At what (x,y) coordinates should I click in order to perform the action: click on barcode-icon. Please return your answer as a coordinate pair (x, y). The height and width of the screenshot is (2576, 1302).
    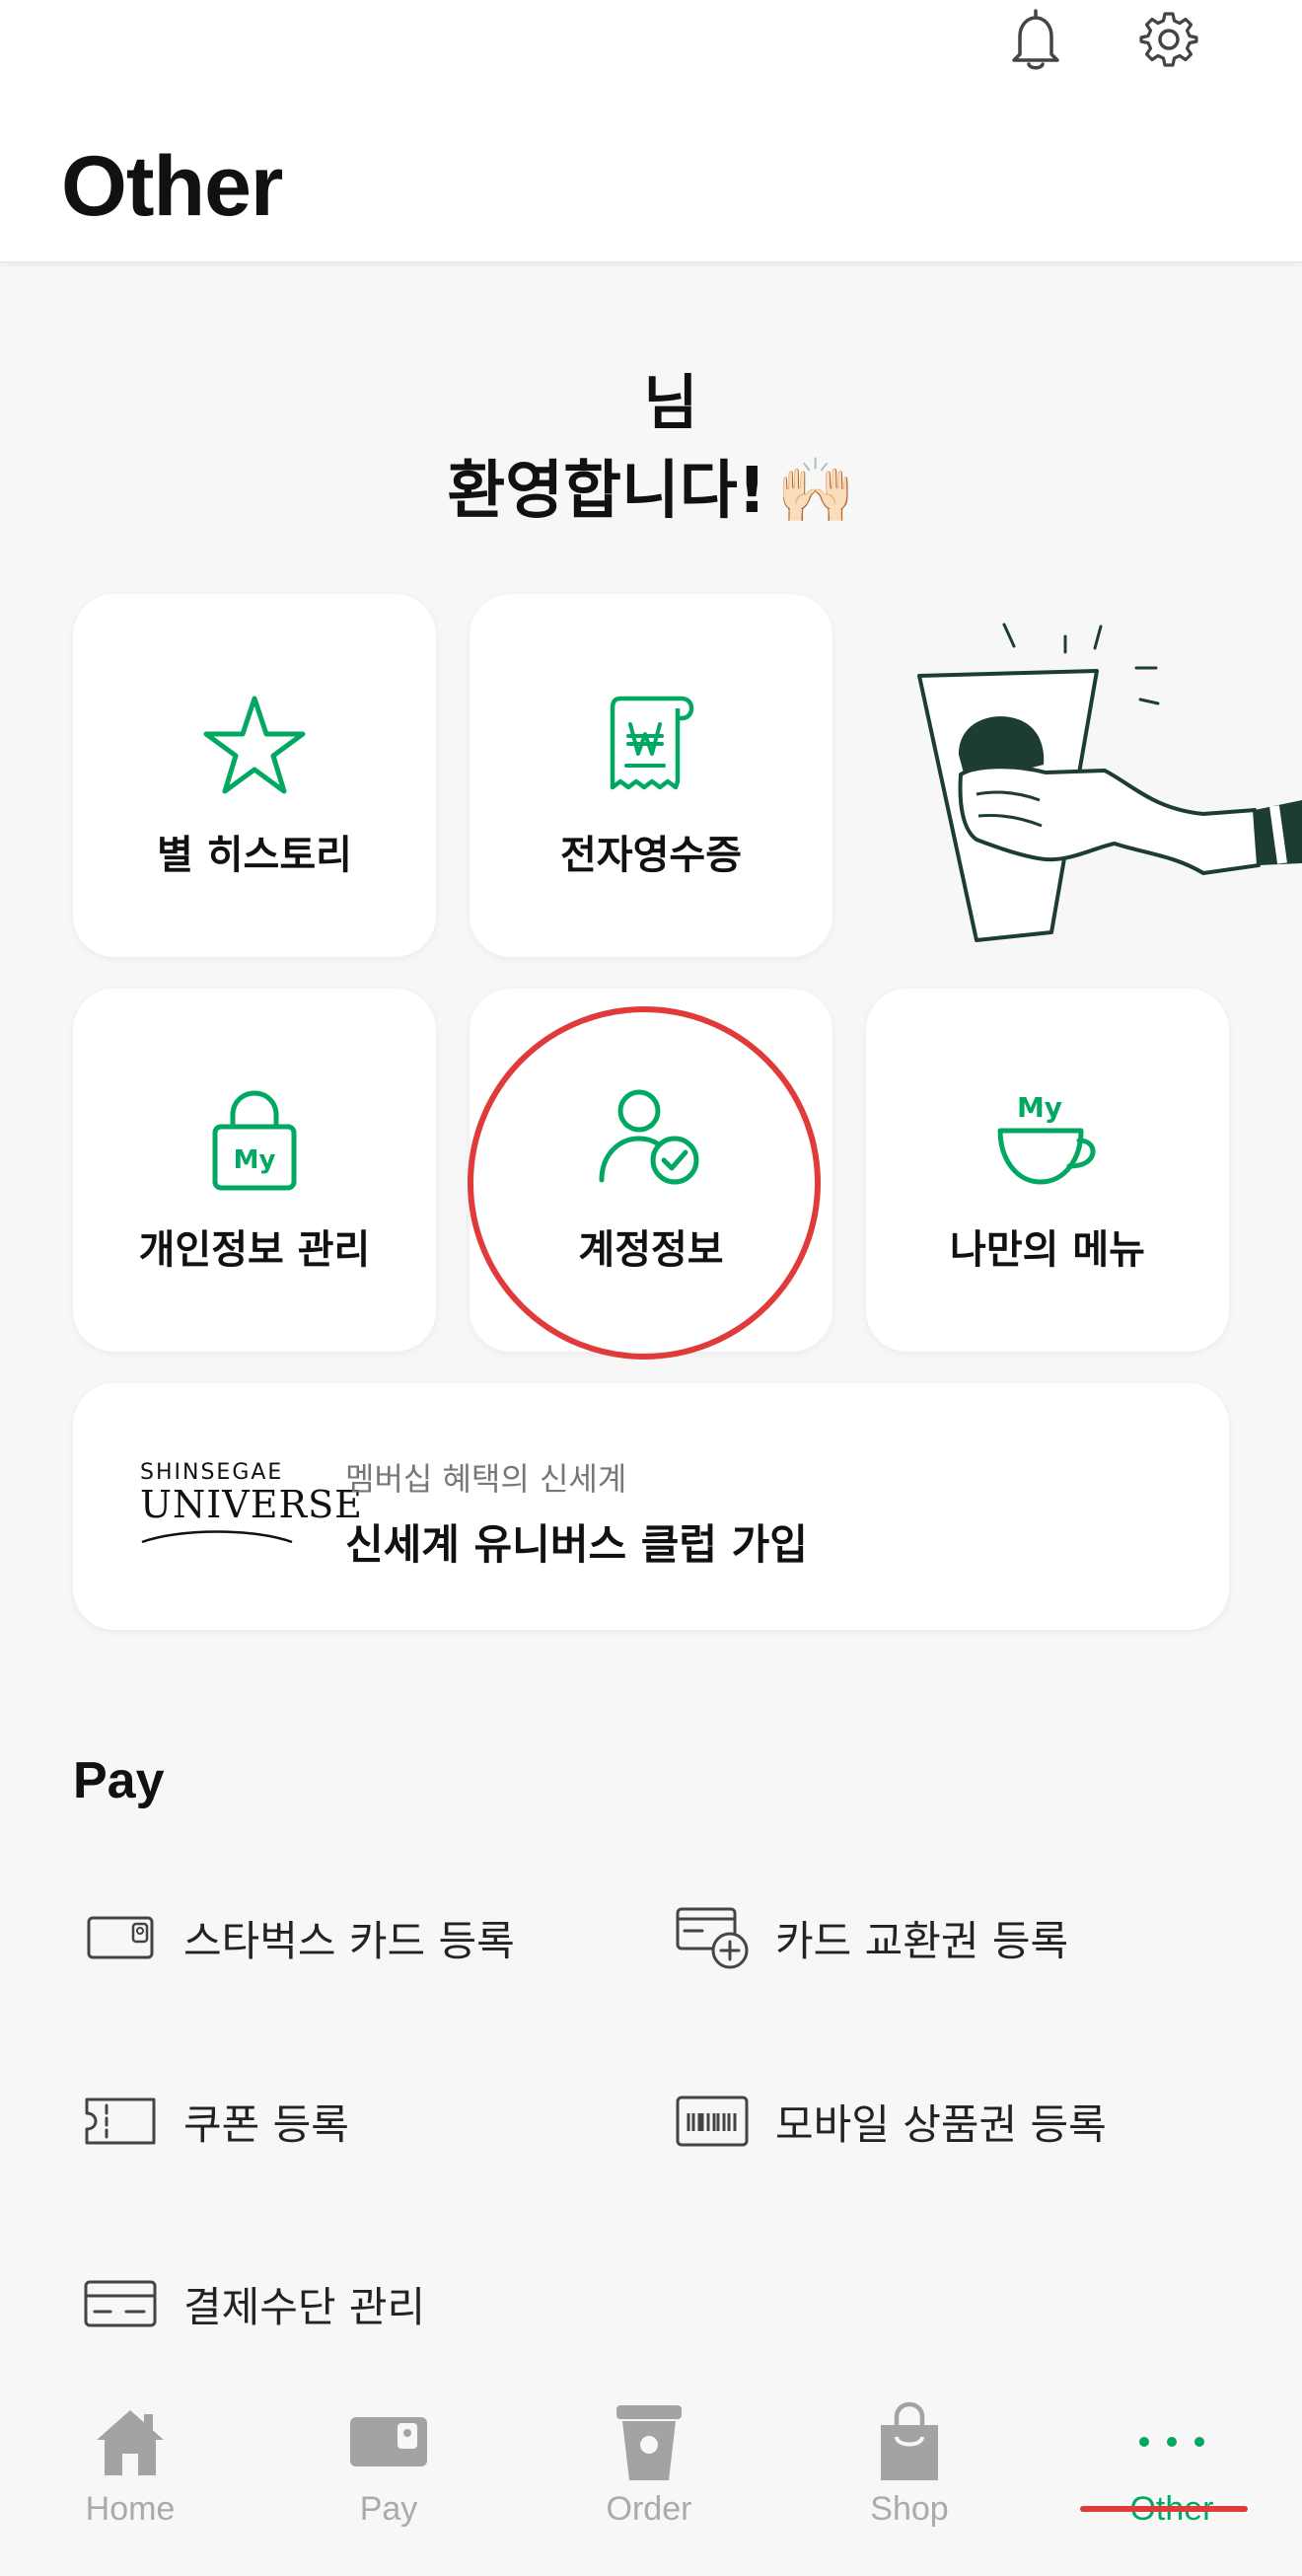
    Looking at the image, I should click on (712, 2121).